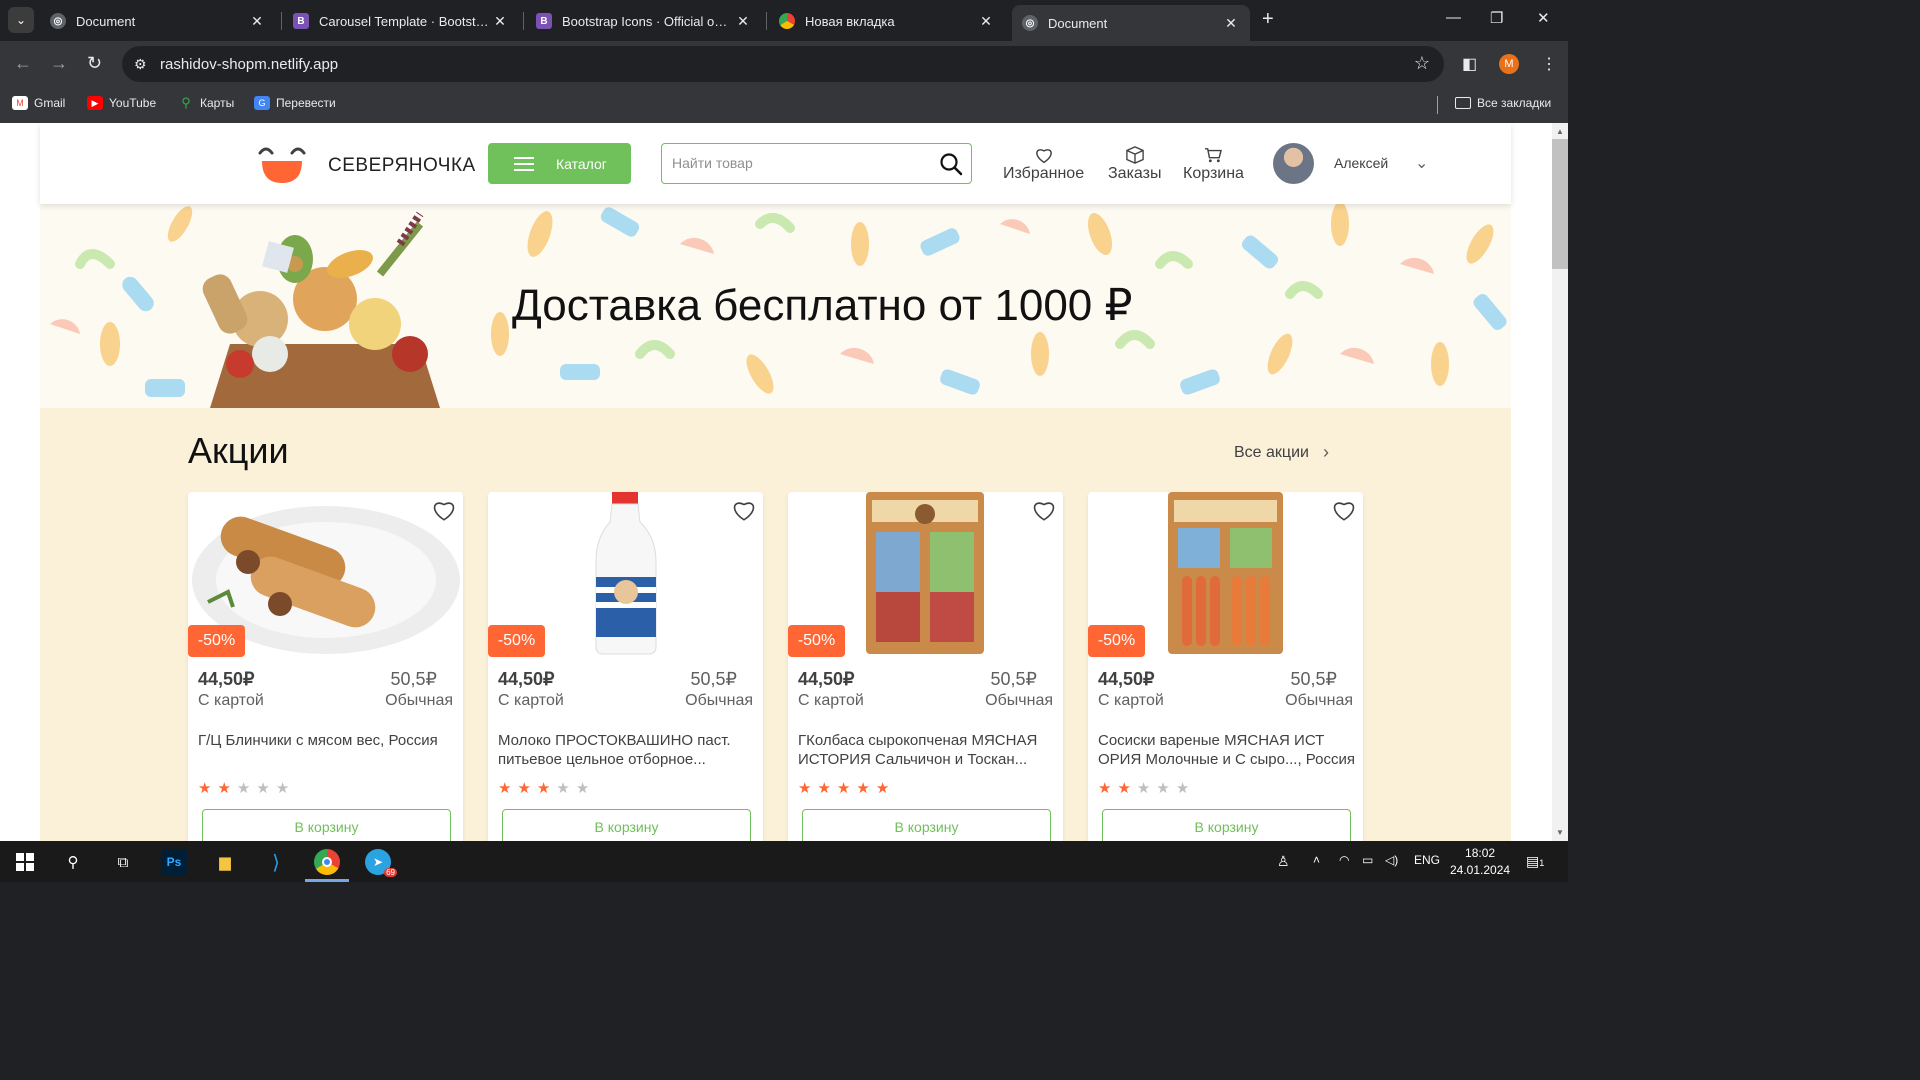  Describe the element at coordinates (106, 21) in the screenshot. I see `tab-title: Document` at that location.